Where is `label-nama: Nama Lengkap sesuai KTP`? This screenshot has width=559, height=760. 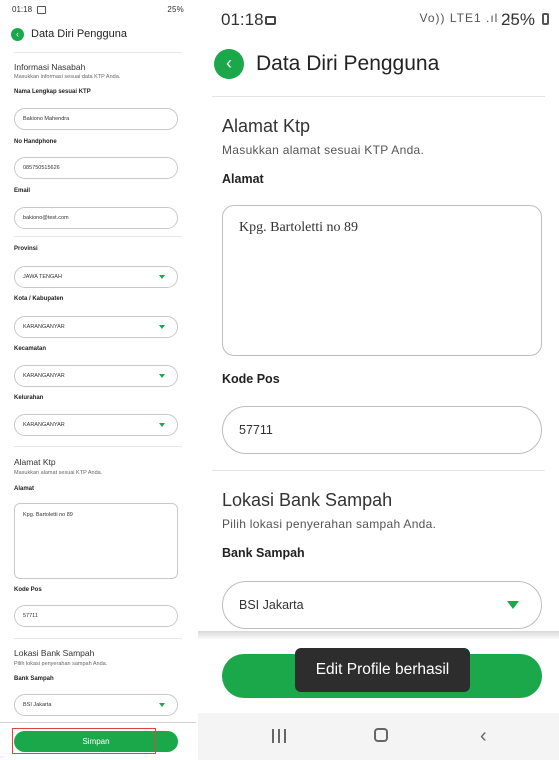 label-nama: Nama Lengkap sesuai KTP is located at coordinates (52, 92).